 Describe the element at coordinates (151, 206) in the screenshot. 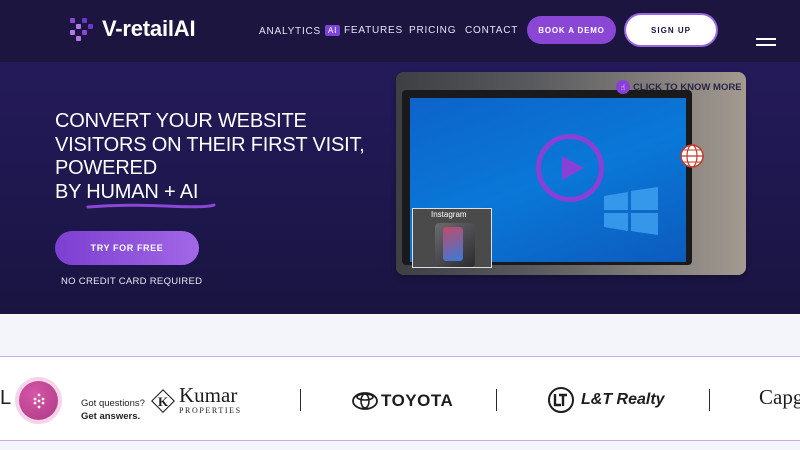

I see `brush-underline-icon` at that location.